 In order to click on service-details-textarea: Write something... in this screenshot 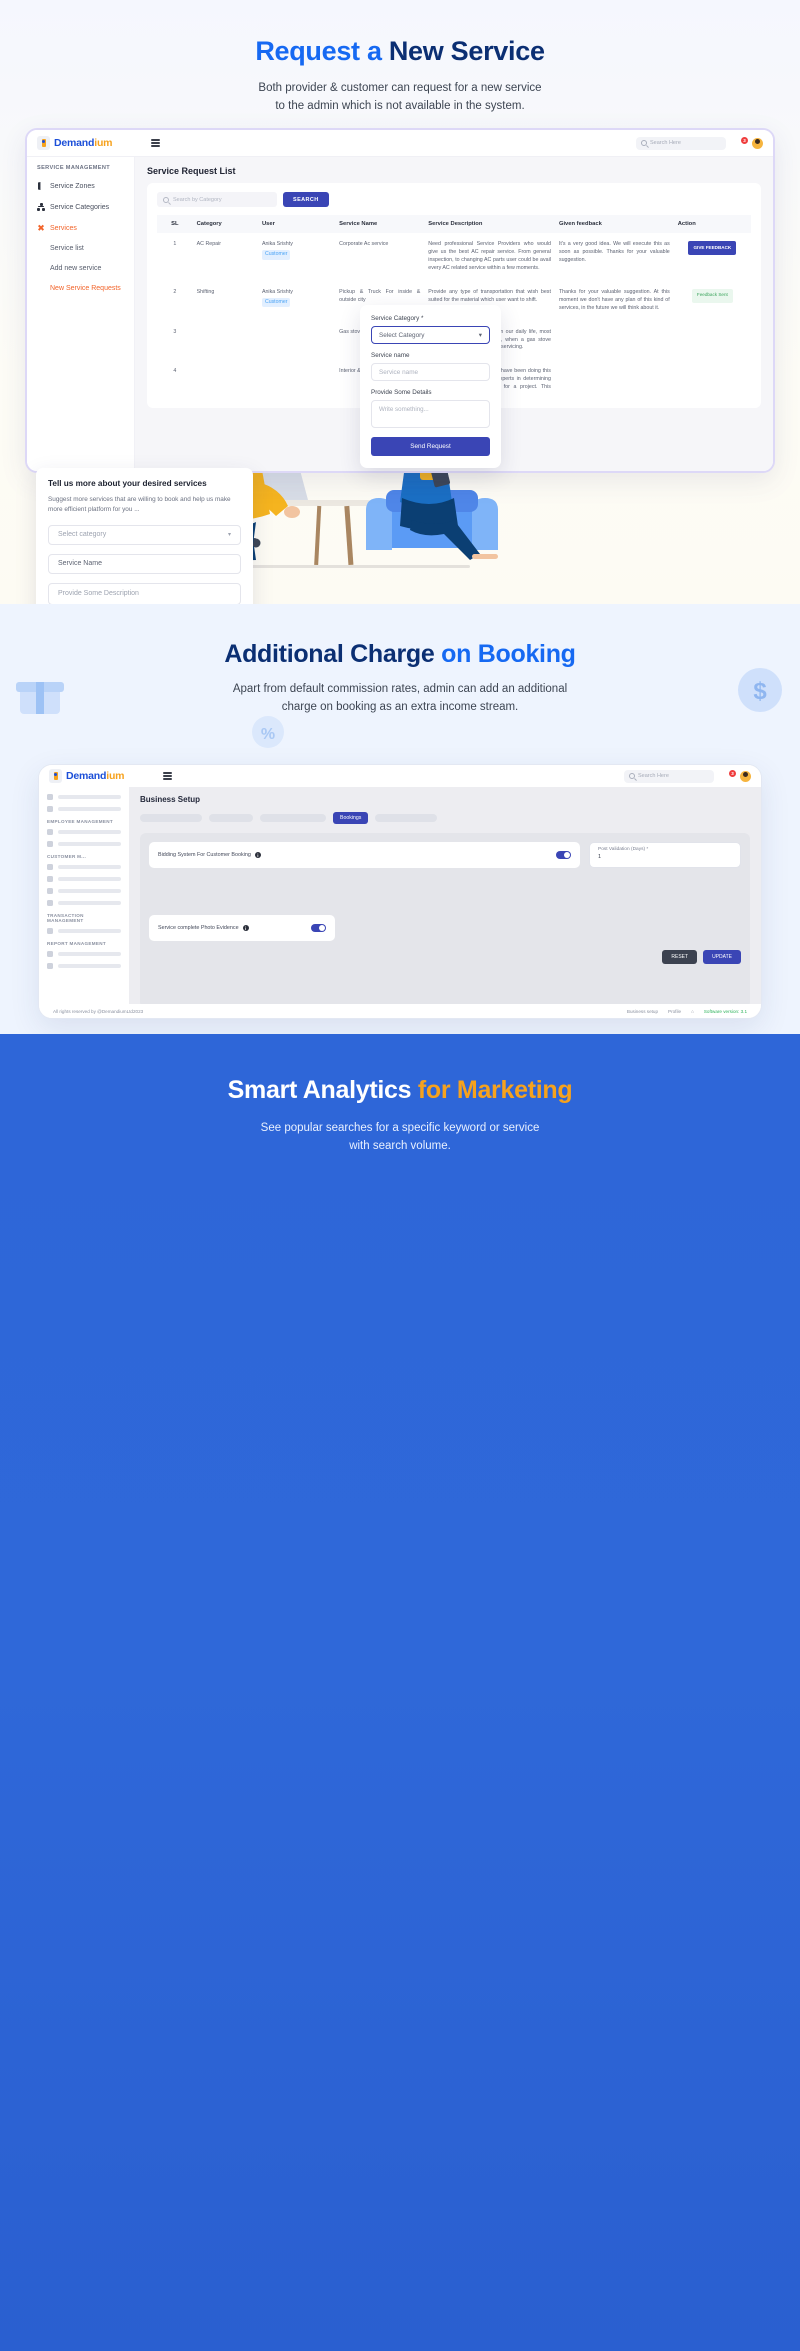, I will do `click(430, 414)`.